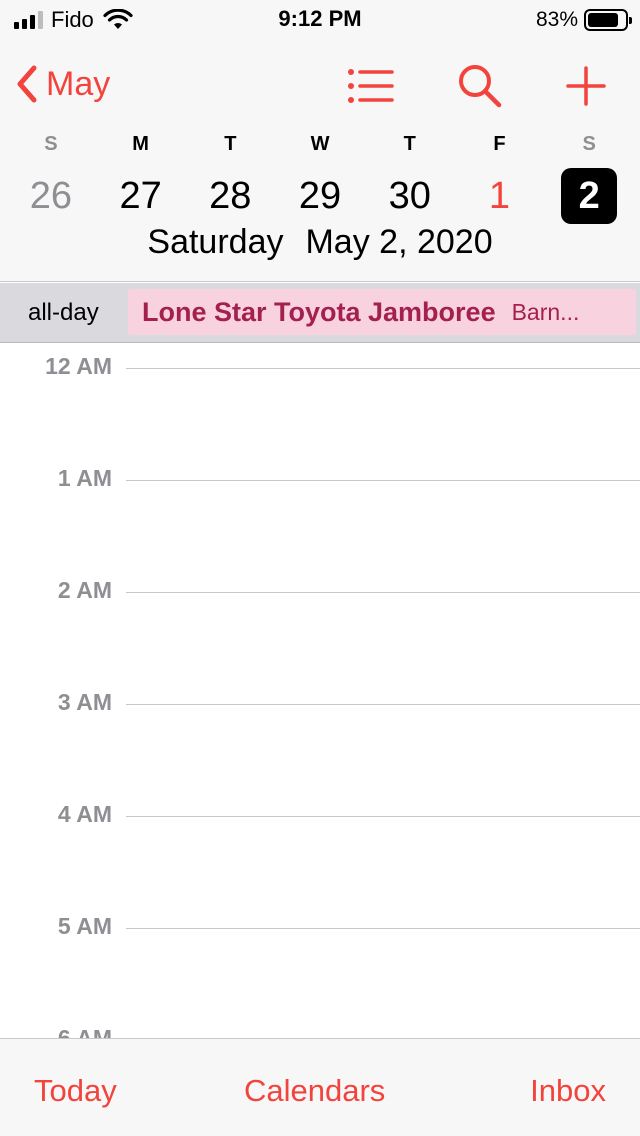  Describe the element at coordinates (84, 702) in the screenshot. I see `hour-label: 3 AM` at that location.